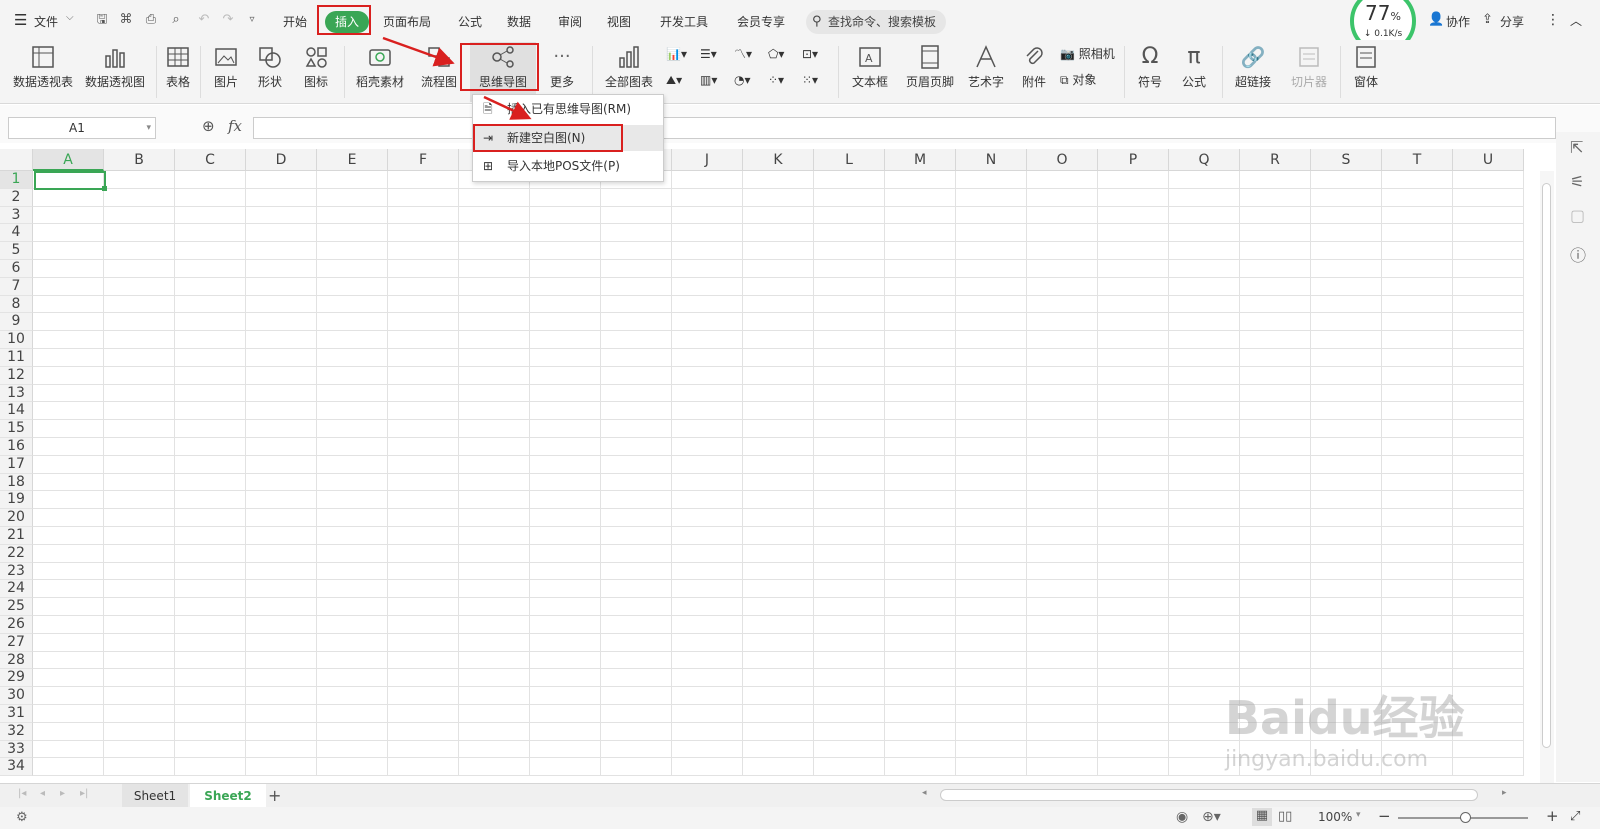  I want to click on watermark-brand: Baidu经验, so click(1345, 718).